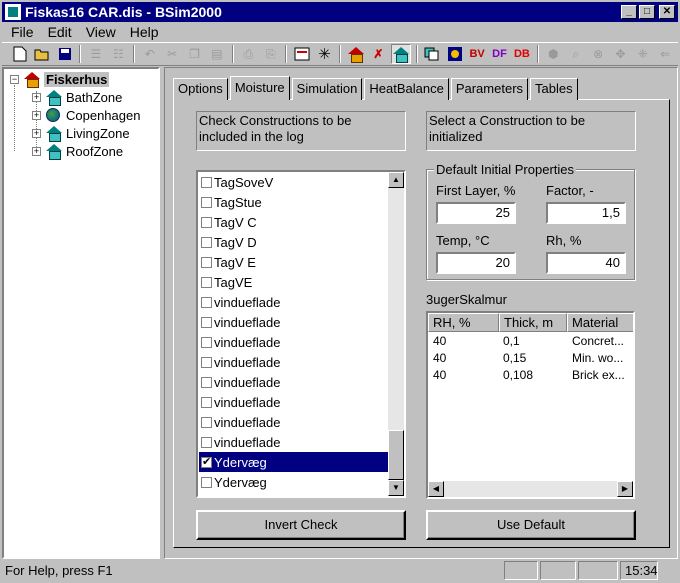 Image resolution: width=680 pixels, height=583 pixels. Describe the element at coordinates (86, 115) in the screenshot. I see `tree-item-copenhagen: + Copenhagen` at that location.